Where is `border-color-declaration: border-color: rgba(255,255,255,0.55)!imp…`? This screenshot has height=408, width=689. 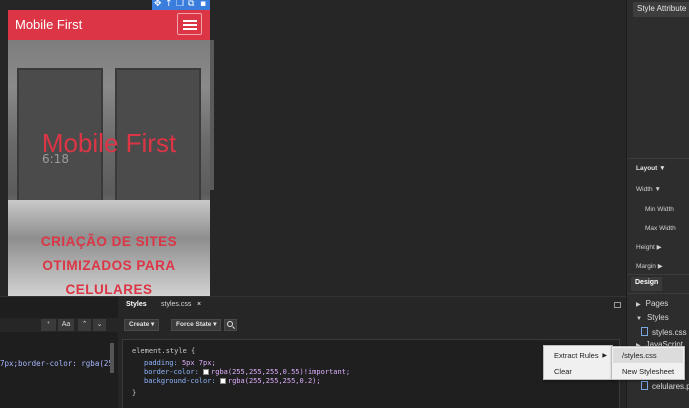 border-color-declaration: border-color: rgba(255,255,255,0.55)!imp… is located at coordinates (247, 372).